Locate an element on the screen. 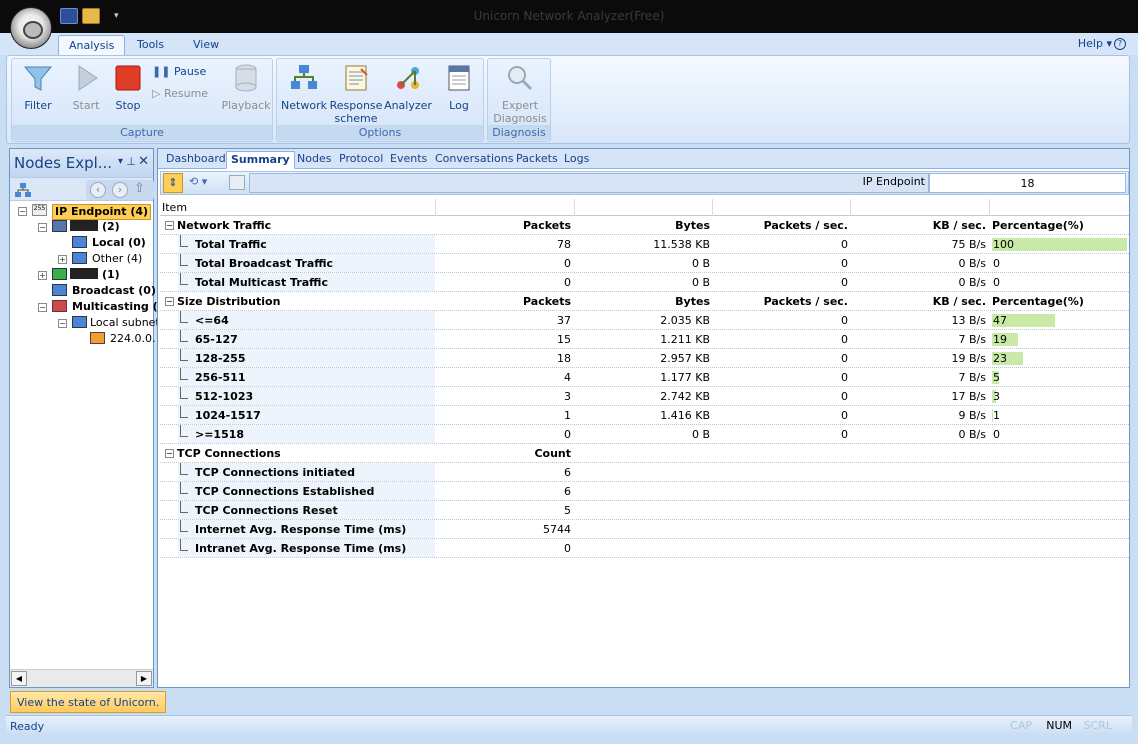 This screenshot has height=744, width=1138. cell-packets-per-sec: 0 is located at coordinates (844, 415).